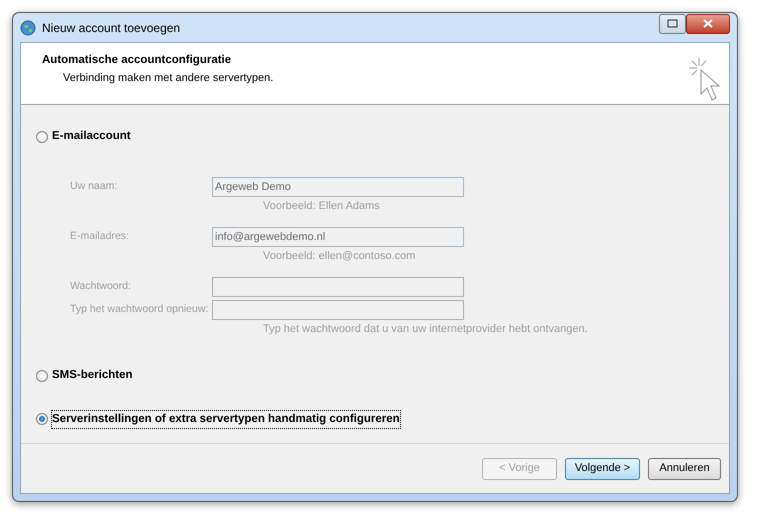 This screenshot has width=759, height=523. I want to click on radio-label: E-mailaccount, so click(91, 137).